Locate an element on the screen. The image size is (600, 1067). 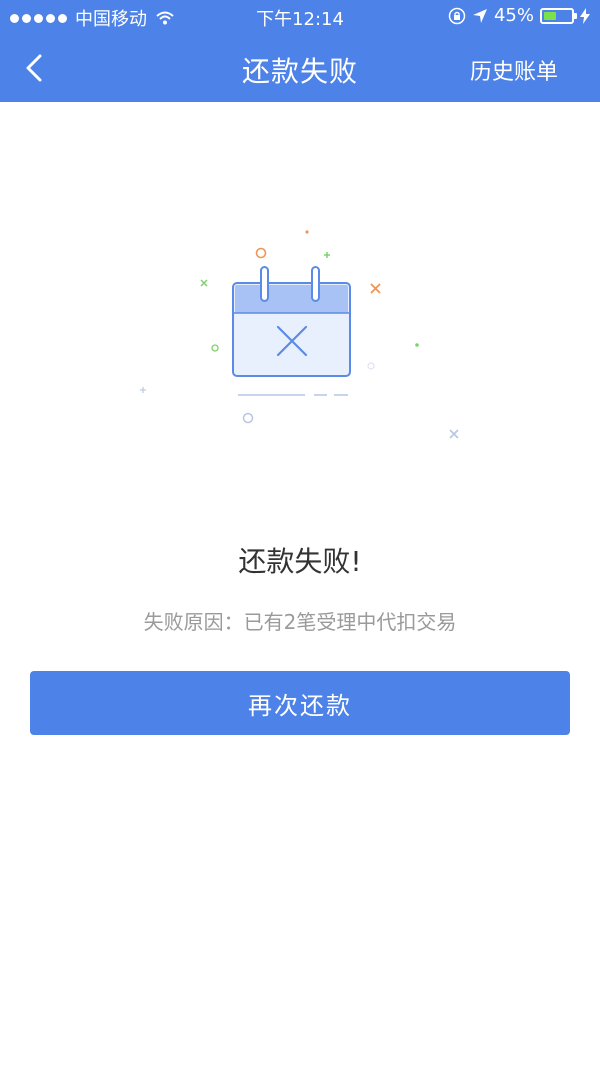
battery-fill is located at coordinates (550, 15).